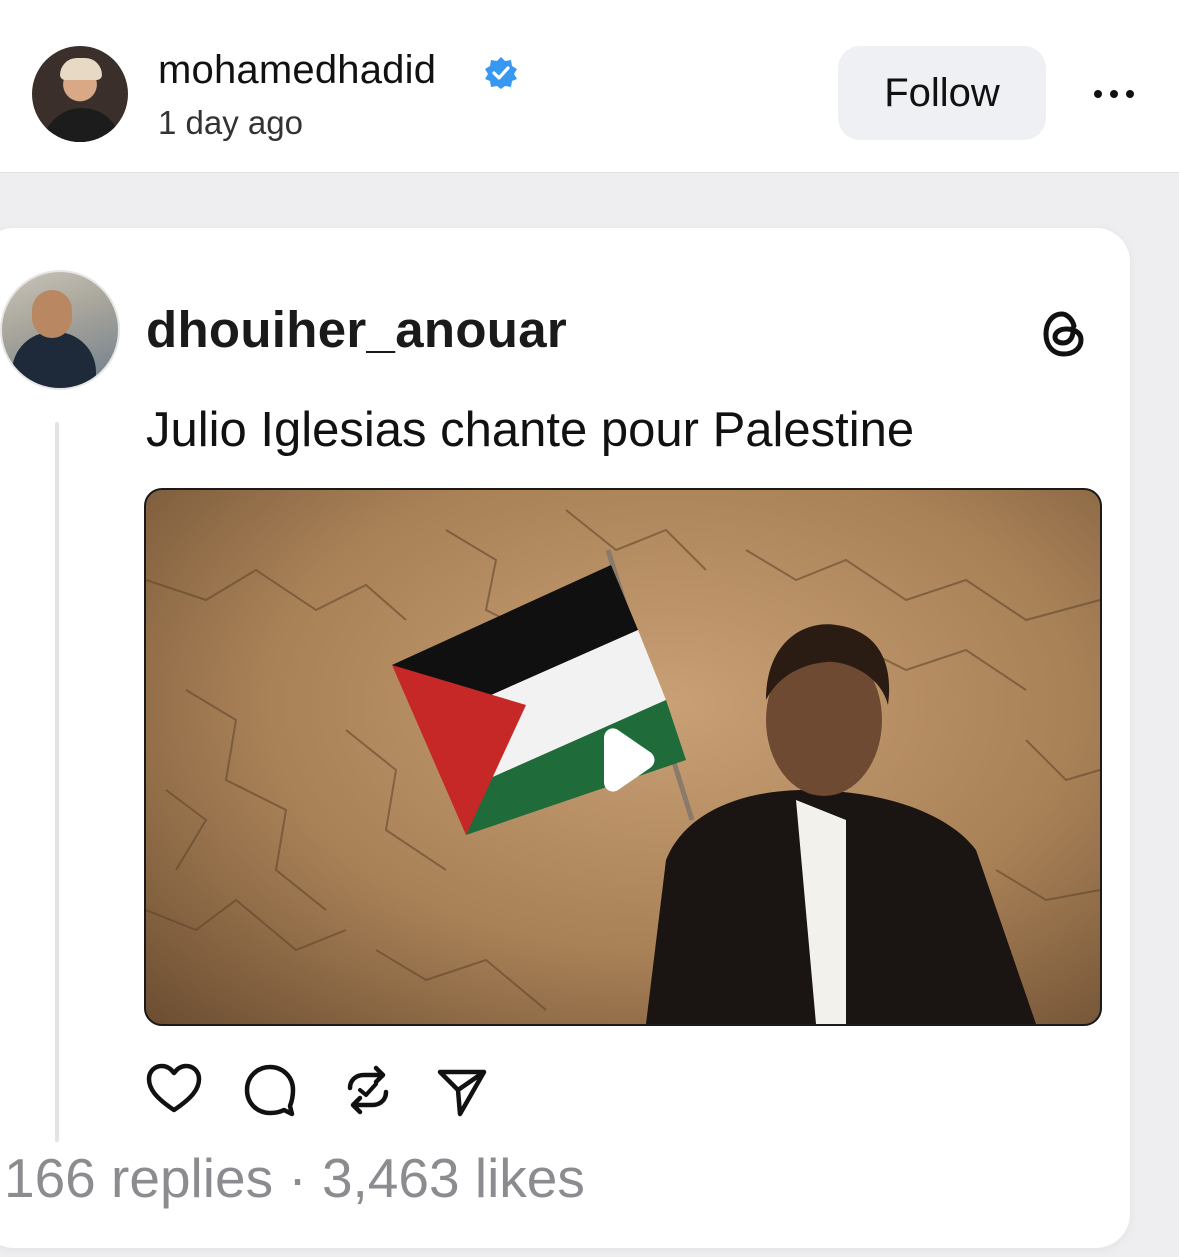  I want to click on post-text: Julio Iglesias chante pour Palestine, so click(530, 430).